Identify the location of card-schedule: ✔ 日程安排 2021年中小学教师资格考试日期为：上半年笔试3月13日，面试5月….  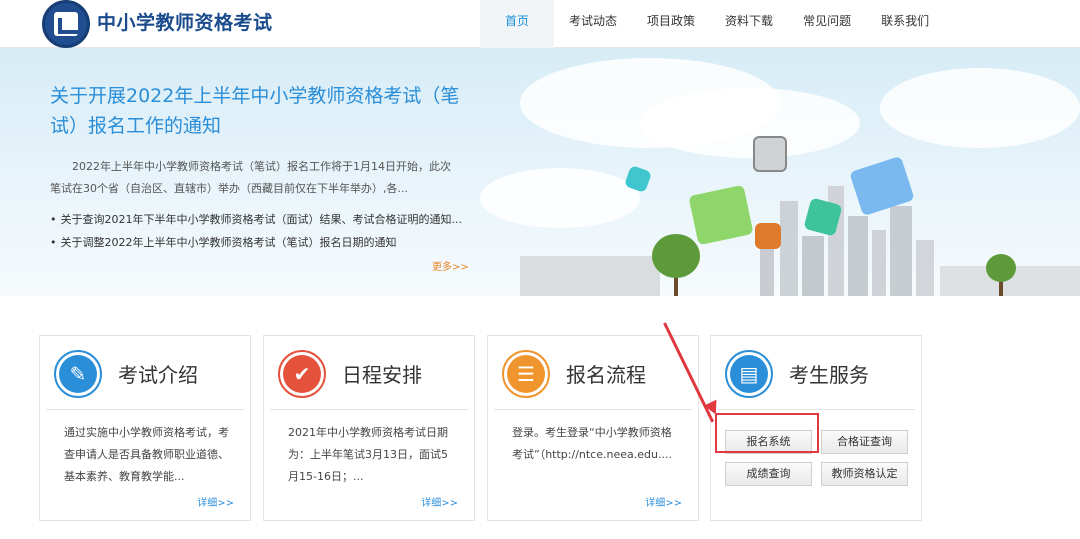
(369, 428).